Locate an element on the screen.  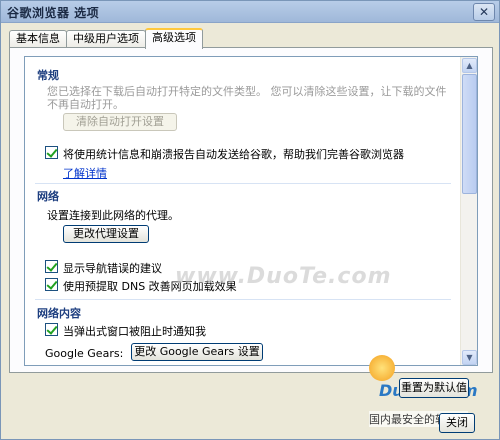
popup-notify-checkbox is located at coordinates (51, 329).